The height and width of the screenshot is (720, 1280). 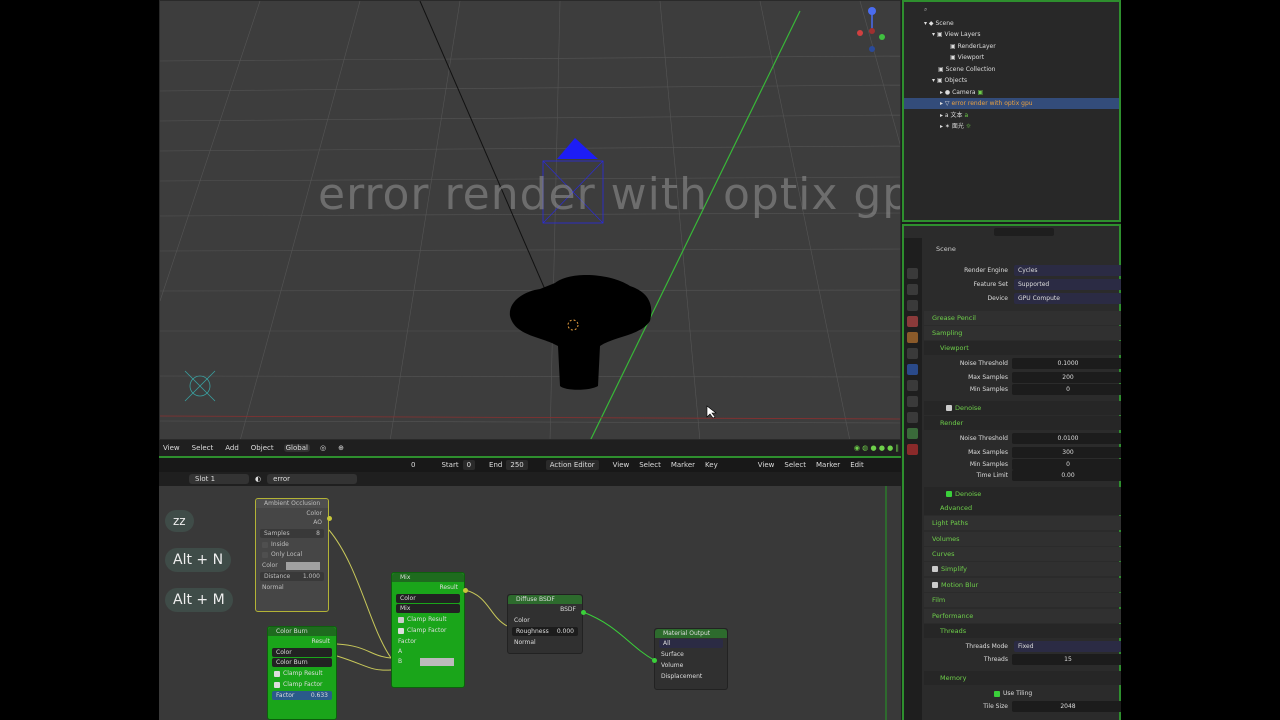 What do you see at coordinates (1022, 285) in the screenshot?
I see `feature-set-row: Feature Set Supported` at bounding box center [1022, 285].